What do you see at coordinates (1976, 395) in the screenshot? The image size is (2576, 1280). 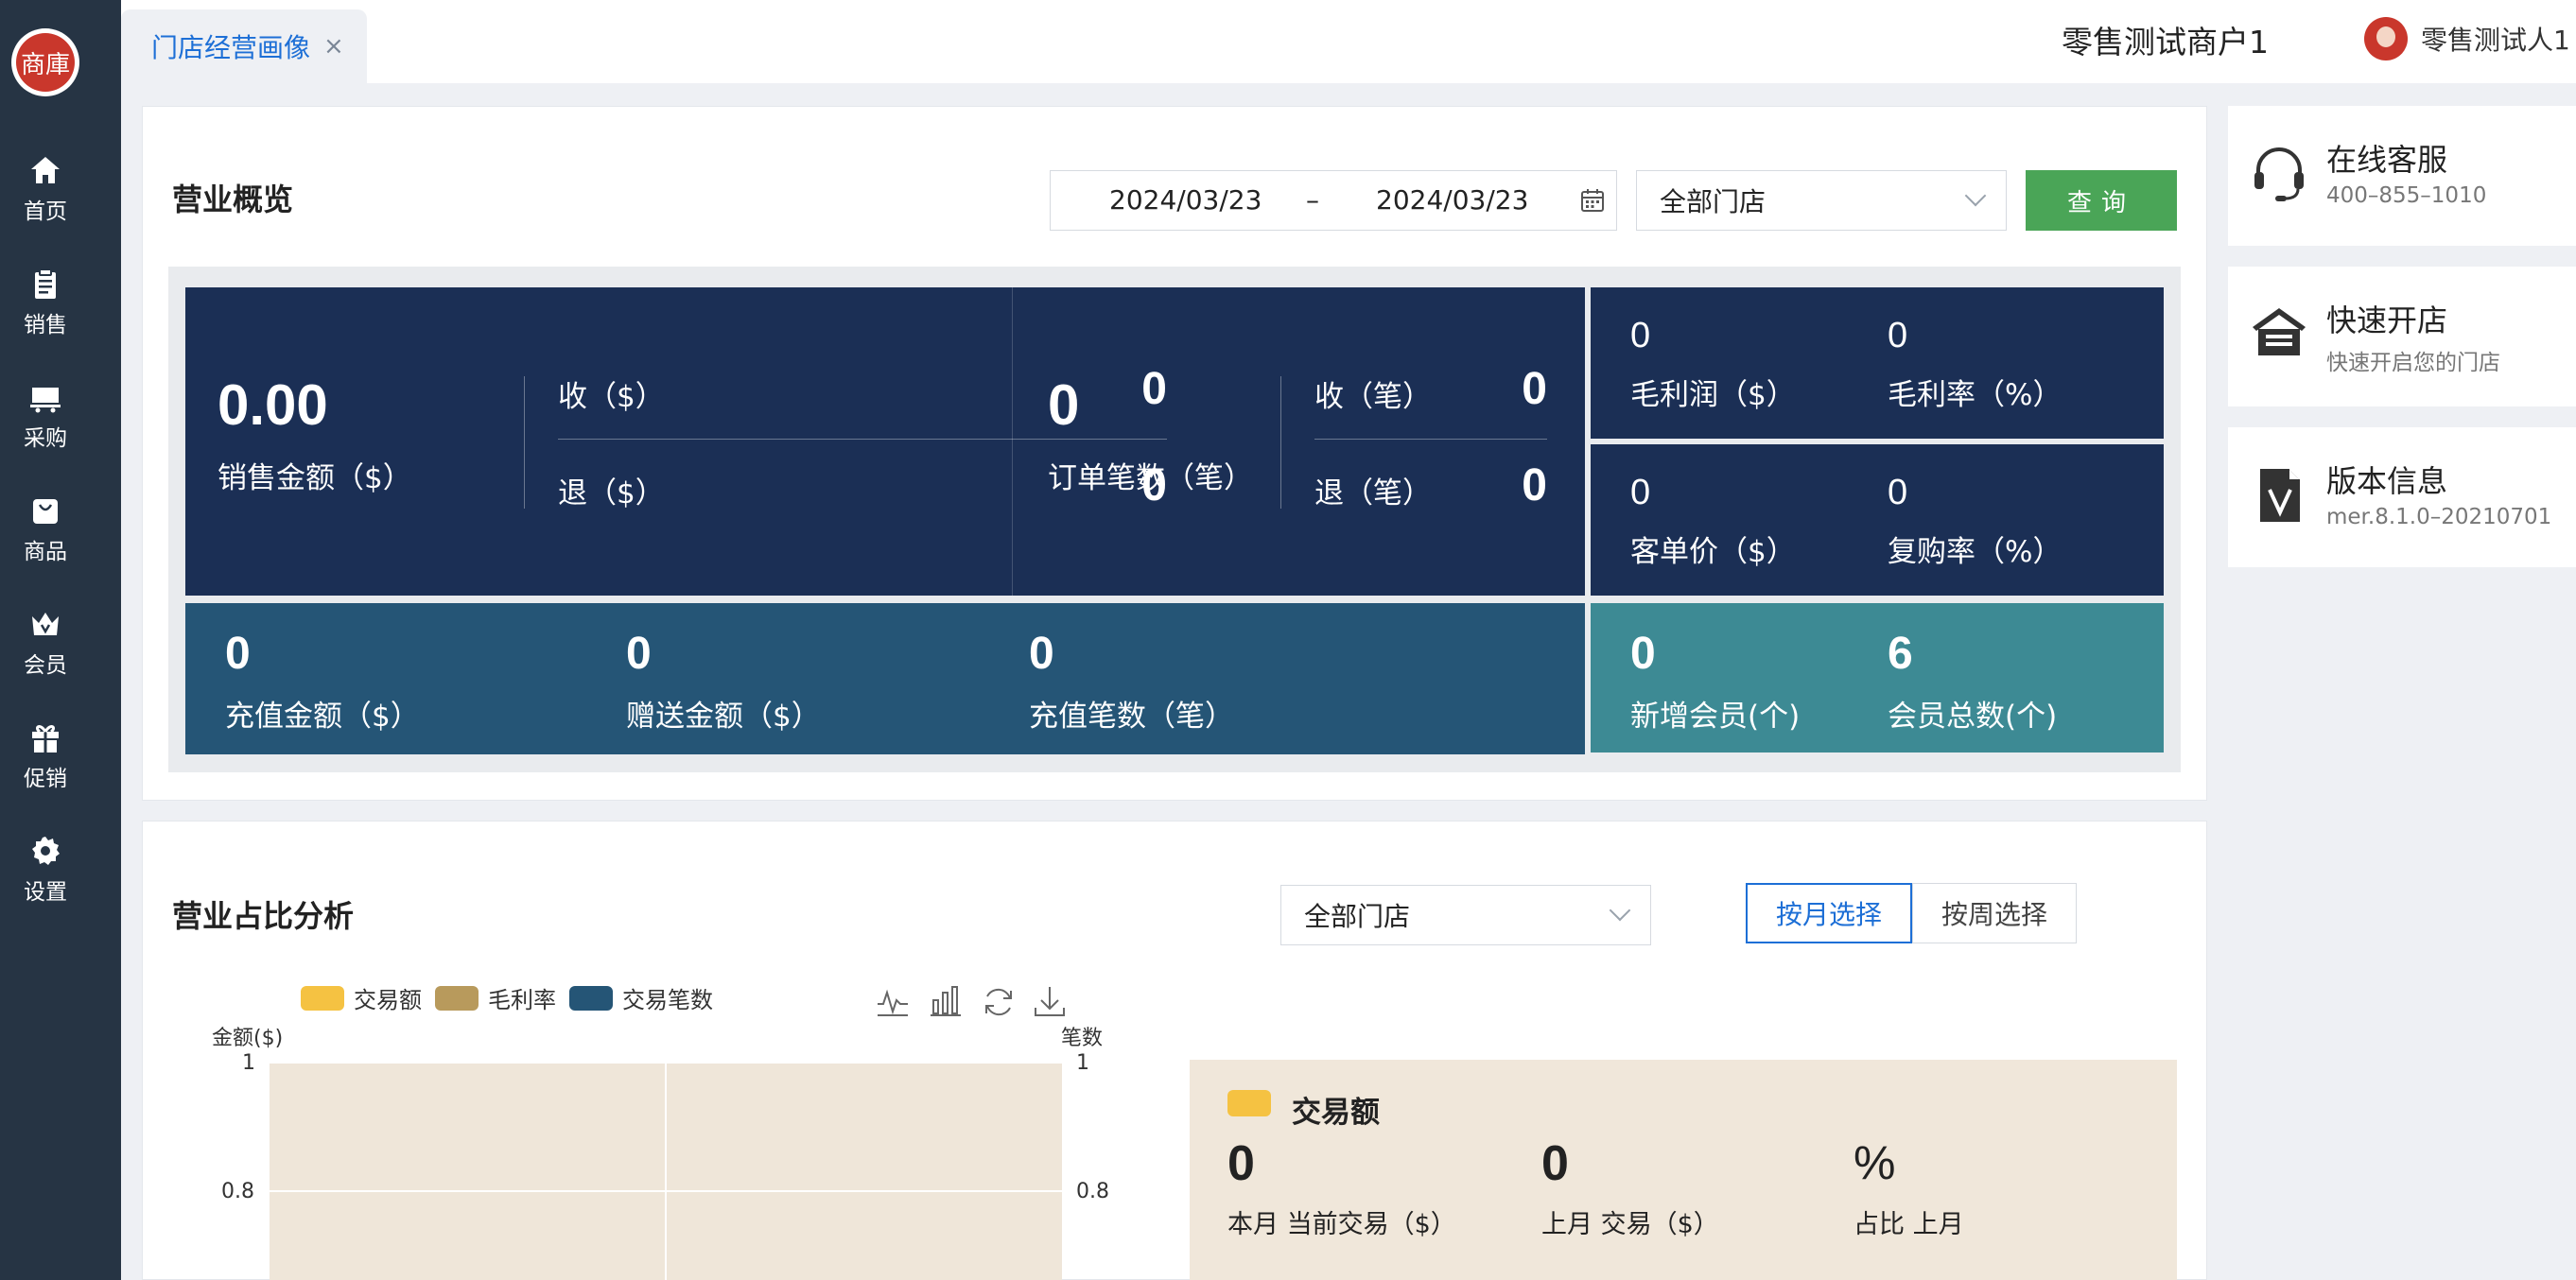 I see `gross-margin-label: 毛利率（%）` at bounding box center [1976, 395].